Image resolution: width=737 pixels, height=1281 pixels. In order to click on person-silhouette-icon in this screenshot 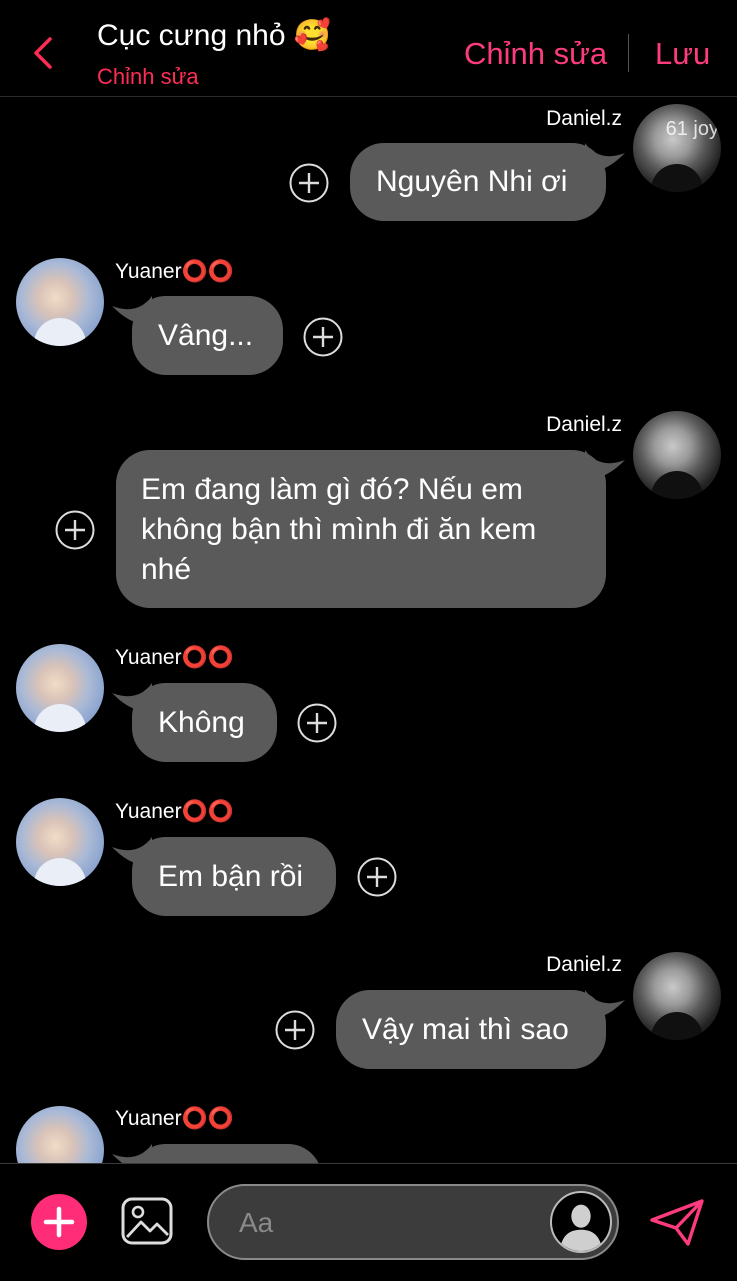, I will do `click(581, 1227)`.